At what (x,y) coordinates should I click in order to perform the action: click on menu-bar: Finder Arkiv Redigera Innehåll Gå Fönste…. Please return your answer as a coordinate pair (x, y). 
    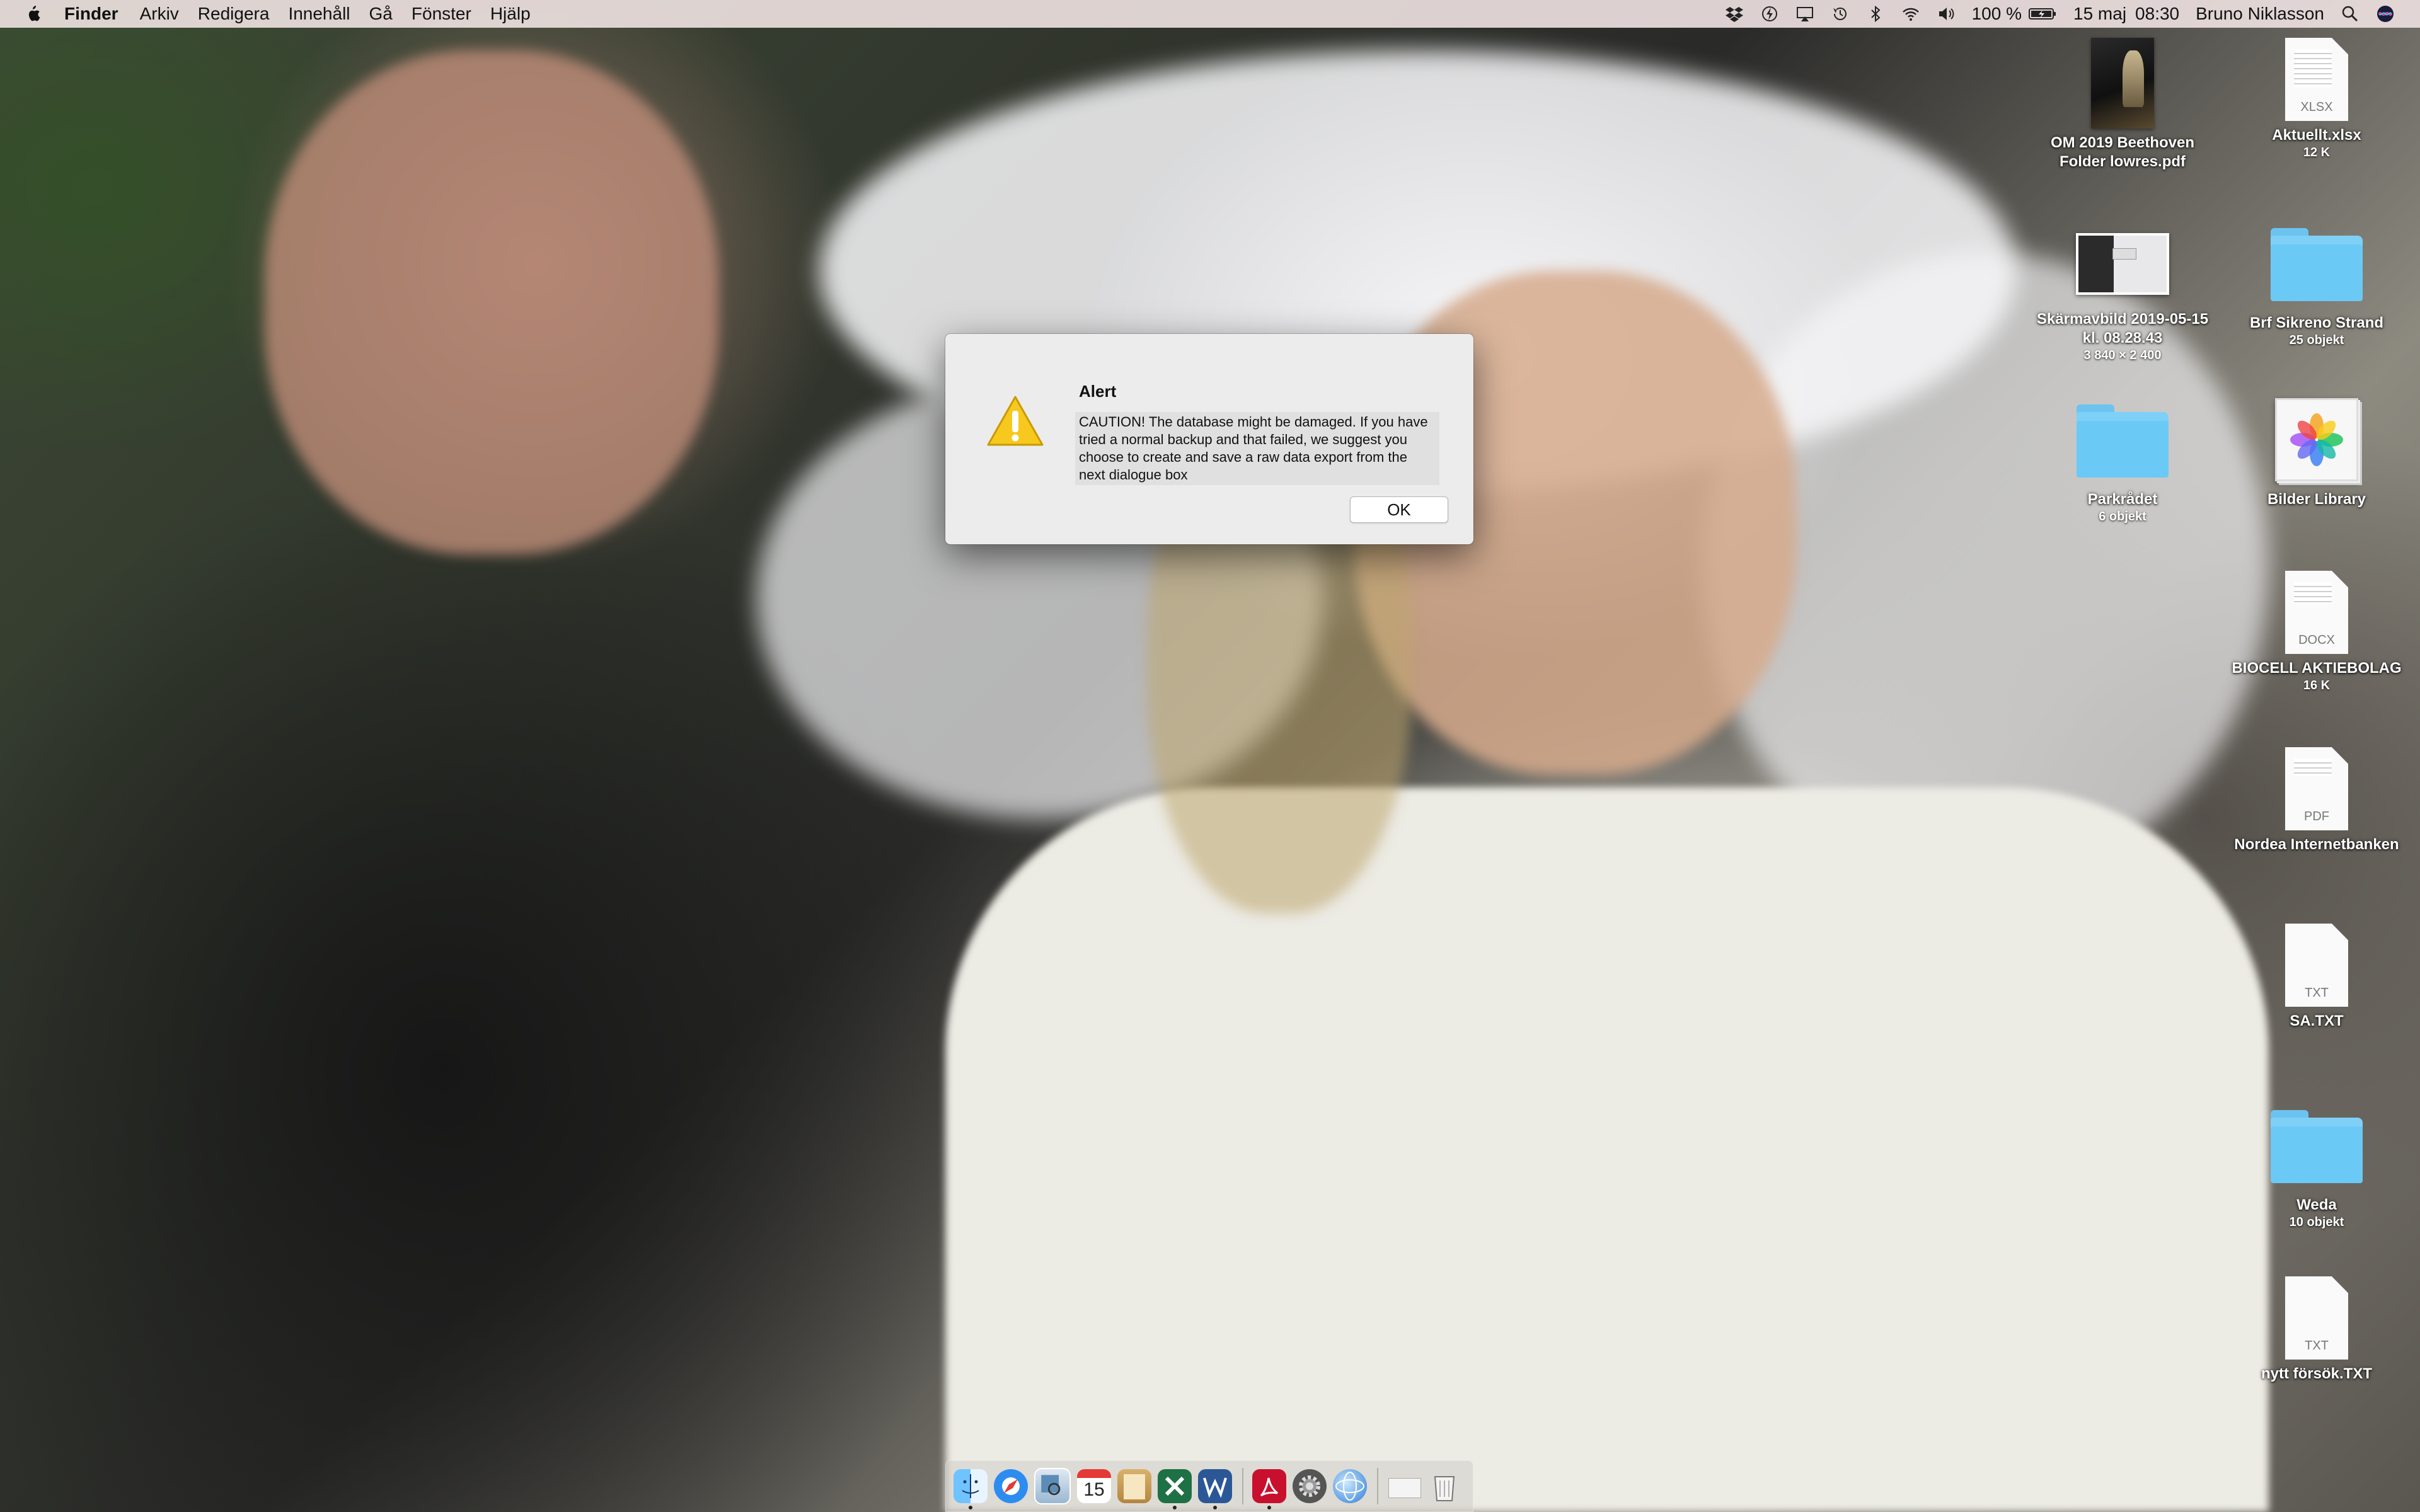
    Looking at the image, I should click on (1210, 14).